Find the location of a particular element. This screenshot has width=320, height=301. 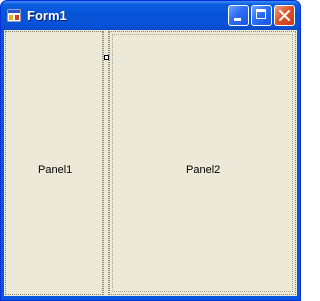

panel2-label: Panel2 is located at coordinates (203, 170).